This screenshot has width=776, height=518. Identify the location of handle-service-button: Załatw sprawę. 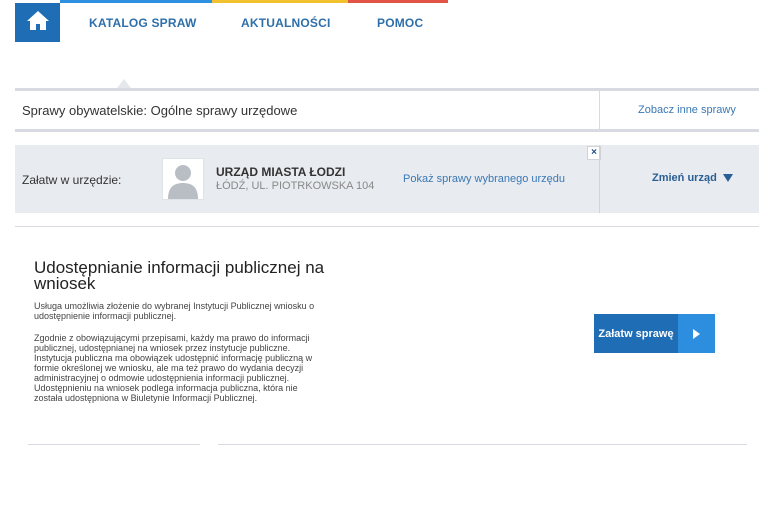
(654, 333).